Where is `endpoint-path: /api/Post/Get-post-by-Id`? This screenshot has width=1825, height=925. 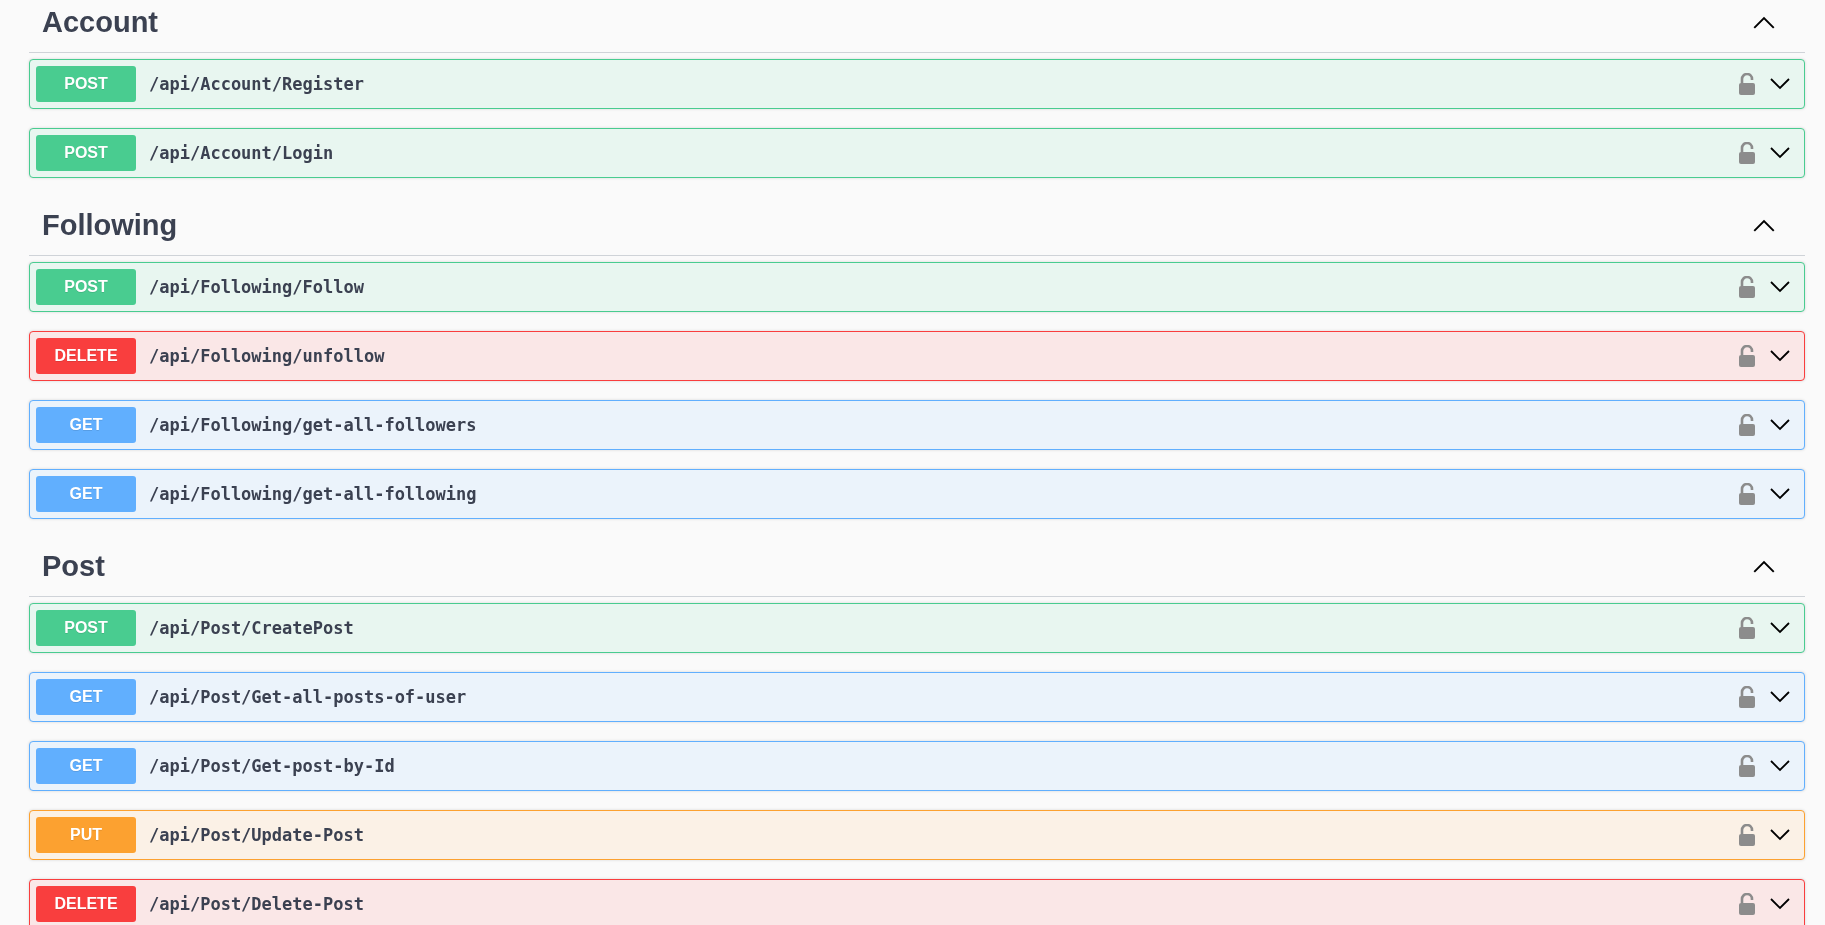 endpoint-path: /api/Post/Get-post-by-Id is located at coordinates (272, 766).